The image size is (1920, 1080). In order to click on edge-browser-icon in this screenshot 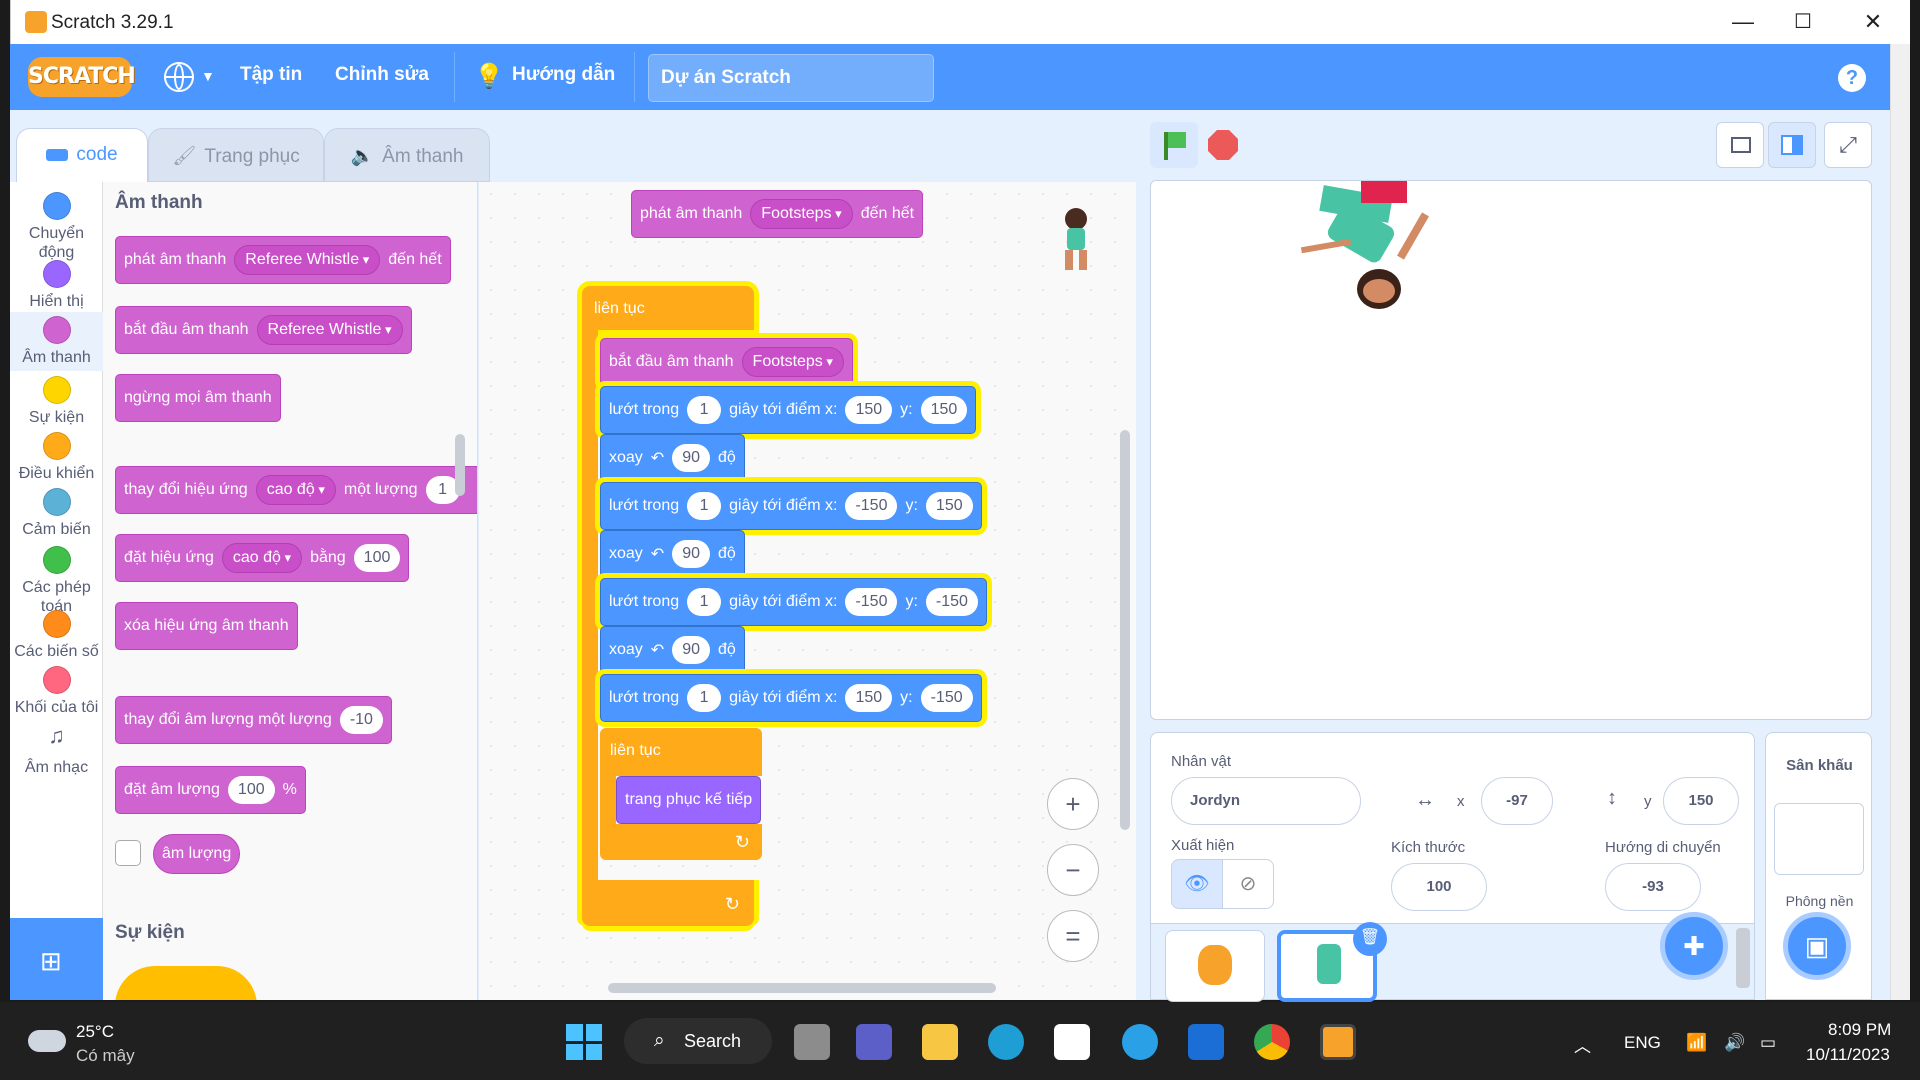, I will do `click(1006, 1042)`.